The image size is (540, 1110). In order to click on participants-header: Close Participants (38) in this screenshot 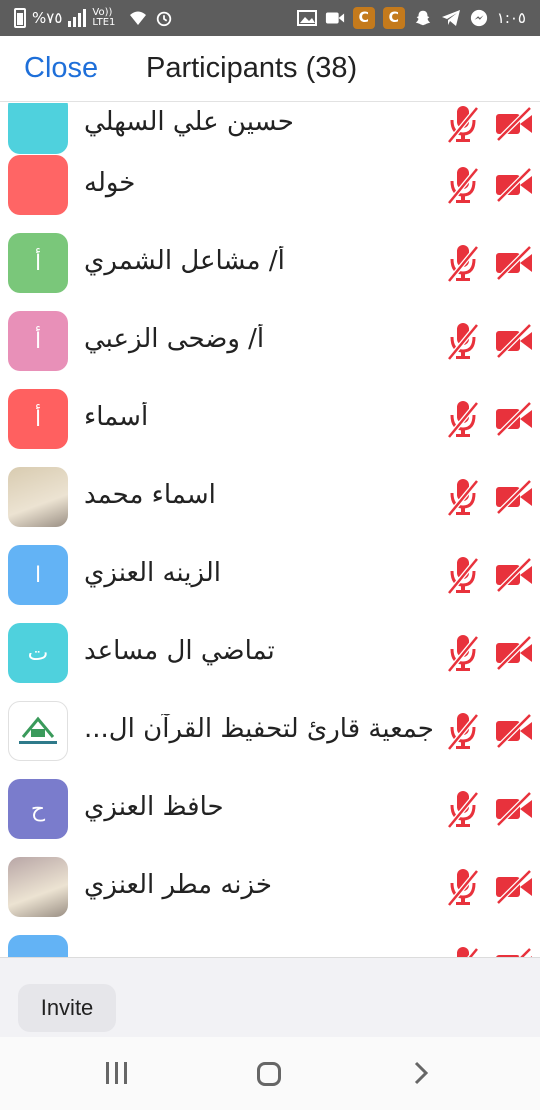, I will do `click(270, 69)`.